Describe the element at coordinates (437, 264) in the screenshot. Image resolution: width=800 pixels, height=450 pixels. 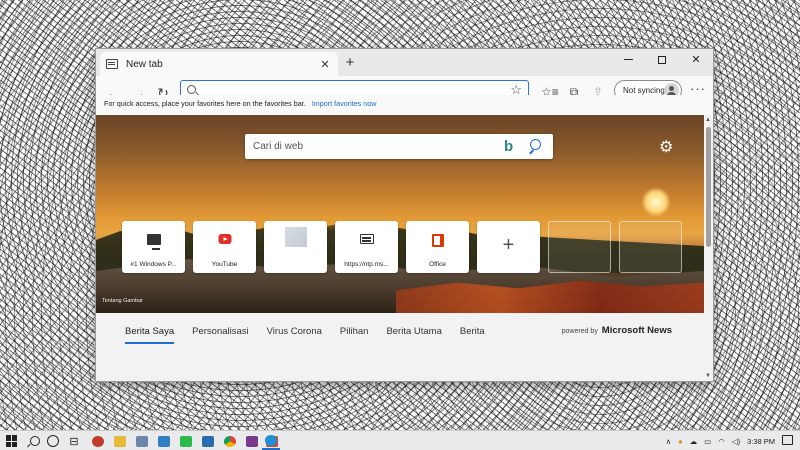
I see `quick-link-label: Office` at that location.